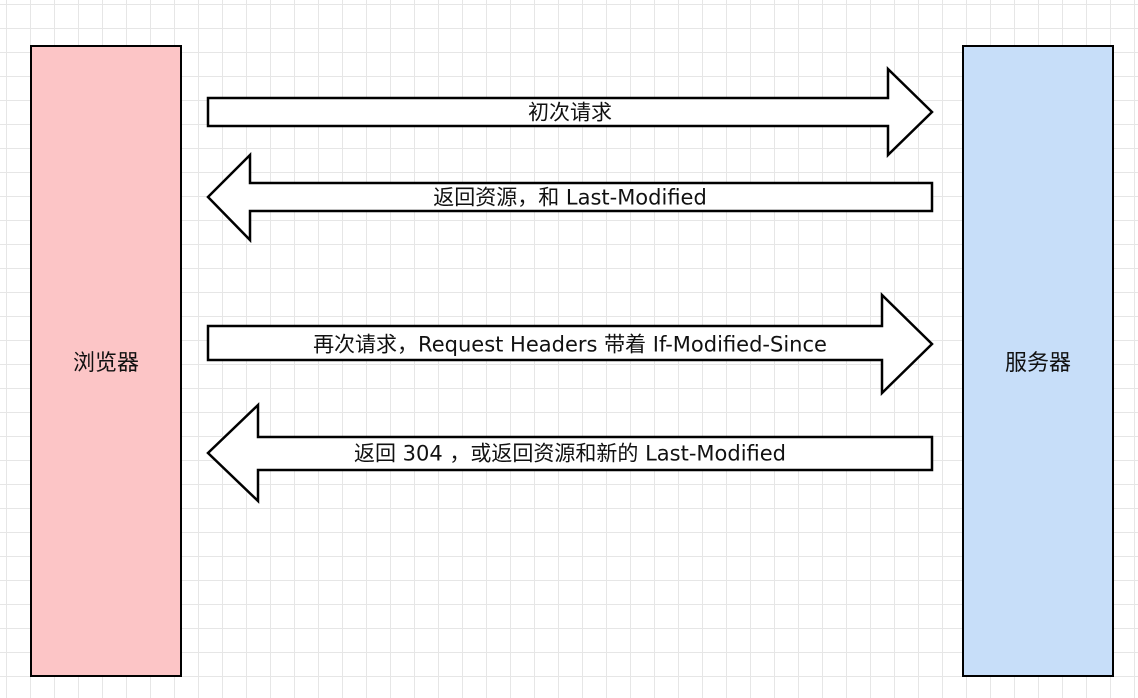  What do you see at coordinates (570, 453) in the screenshot?
I see `message-label-4: 返回 304 ，或返回资源和新的 Last-Modified` at bounding box center [570, 453].